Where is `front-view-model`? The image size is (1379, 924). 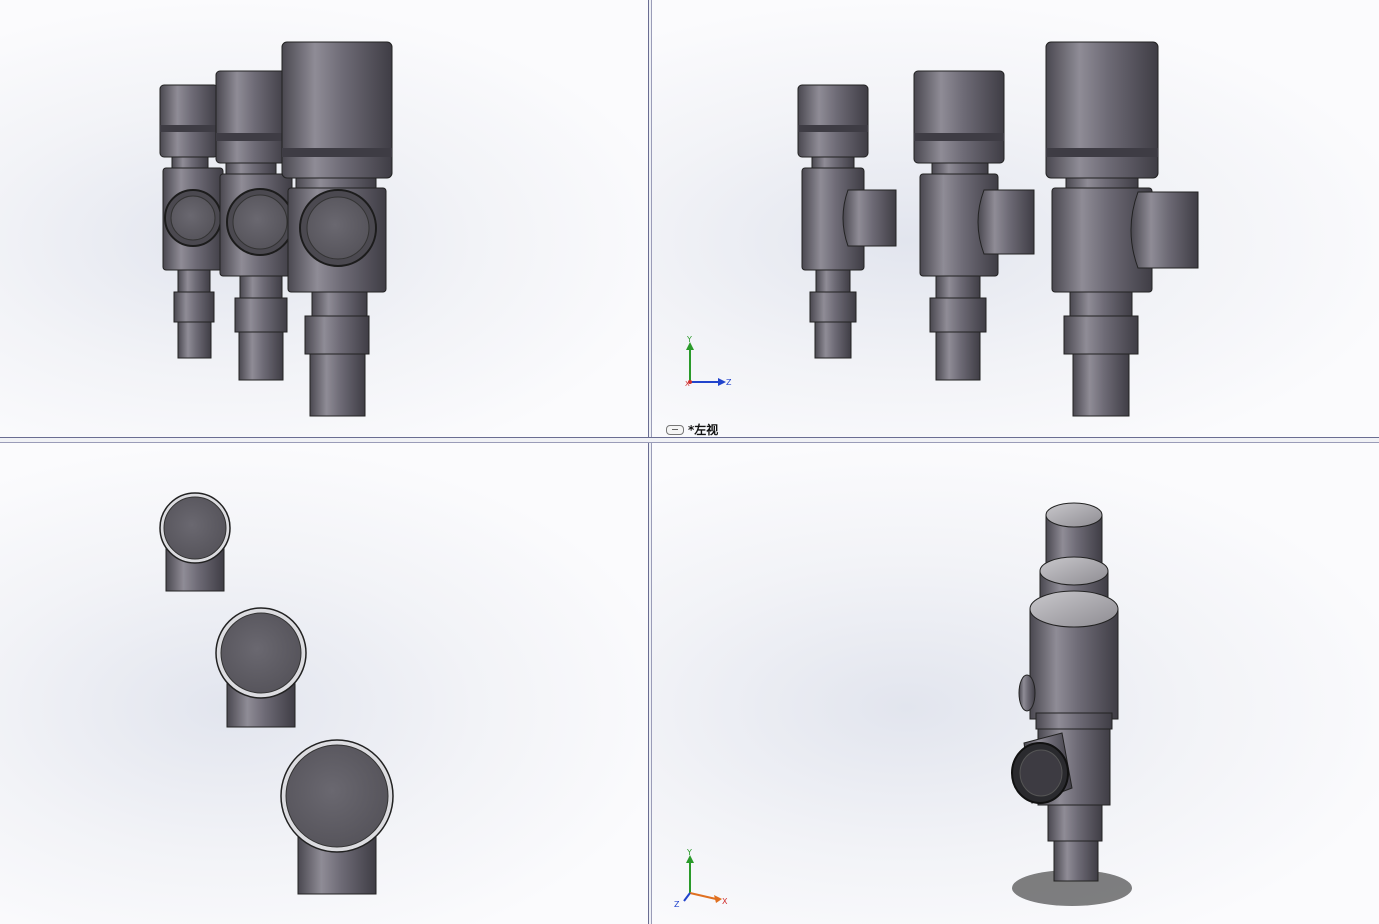
front-view-model is located at coordinates (276, 229).